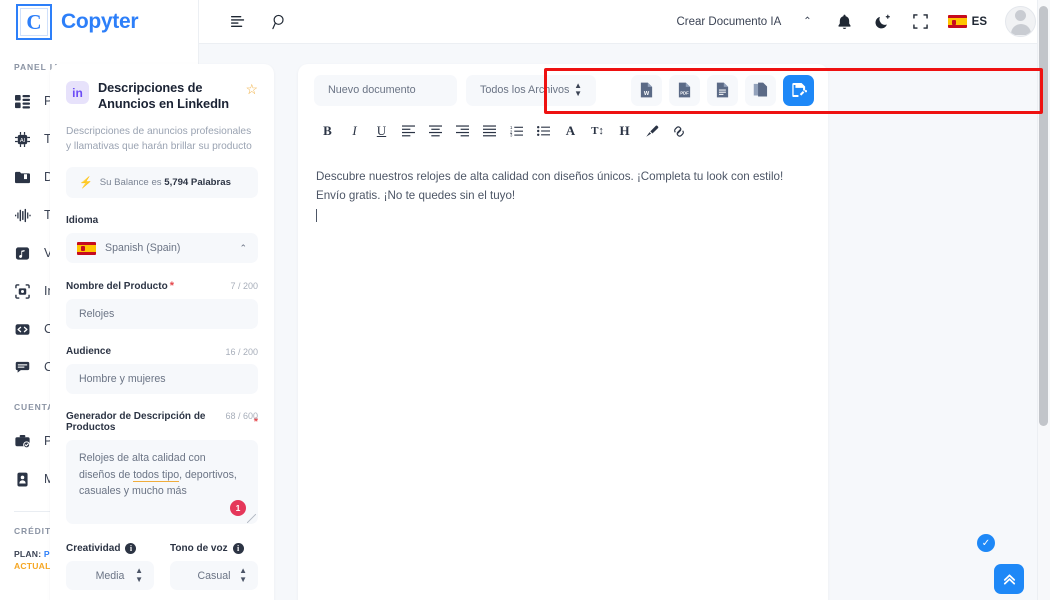 This screenshot has width=1050, height=600. I want to click on creativity-label-text: Creatividad, so click(93, 549).